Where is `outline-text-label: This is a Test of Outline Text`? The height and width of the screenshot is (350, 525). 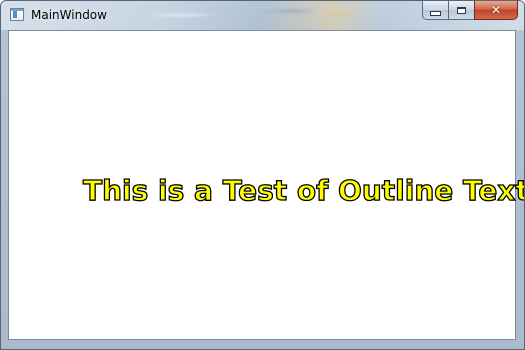 outline-text-label: This is a Test of Outline Text is located at coordinates (303, 190).